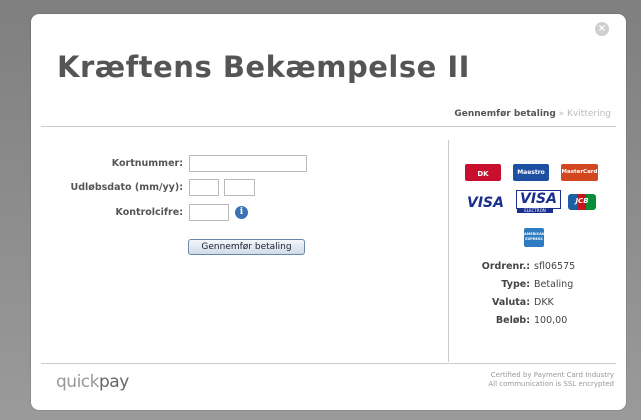 This screenshot has width=641, height=420. Describe the element at coordinates (552, 375) in the screenshot. I see `cert-line-1: Certified by Payment Card Industry` at that location.